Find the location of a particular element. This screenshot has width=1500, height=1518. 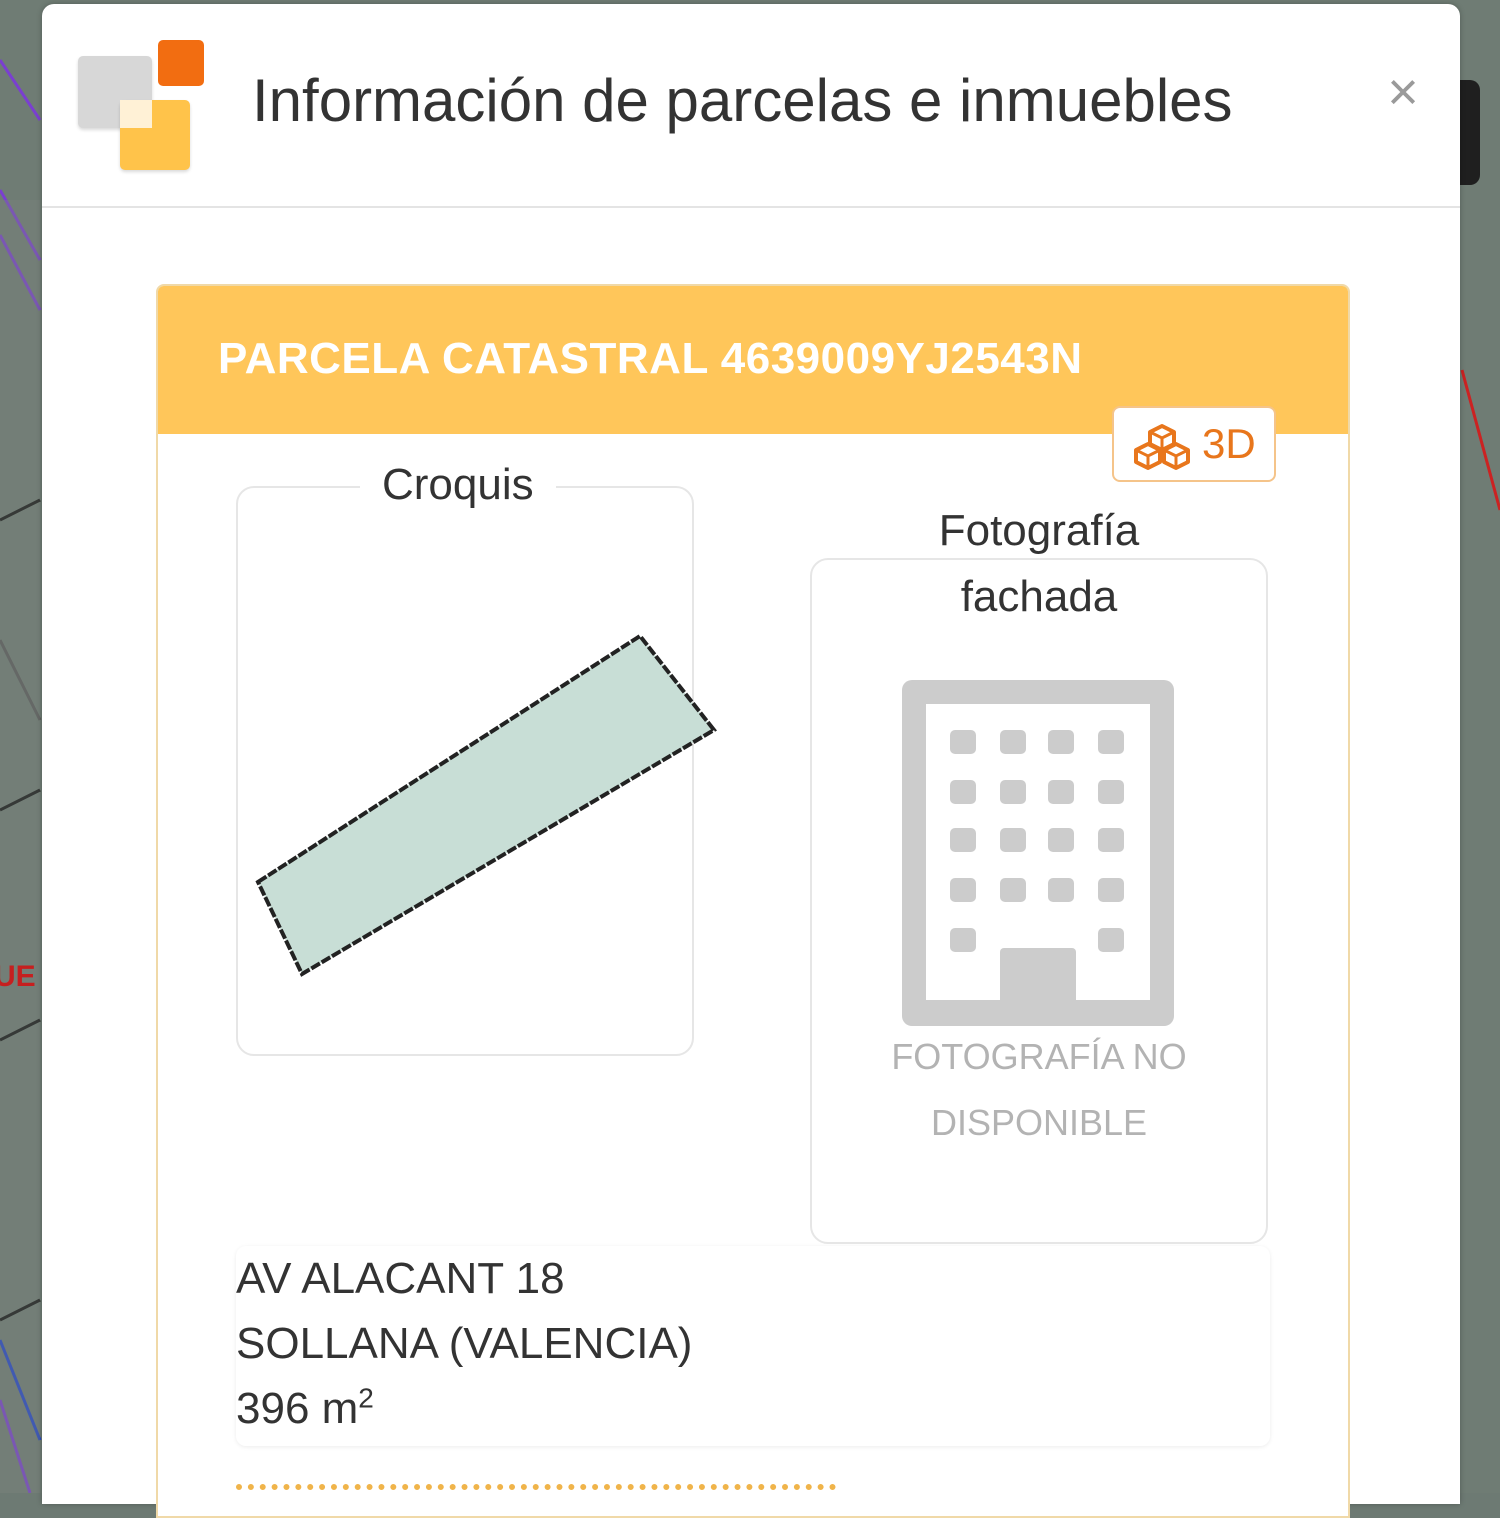

facade-photo-label-line1: Fotografía is located at coordinates (1039, 530).